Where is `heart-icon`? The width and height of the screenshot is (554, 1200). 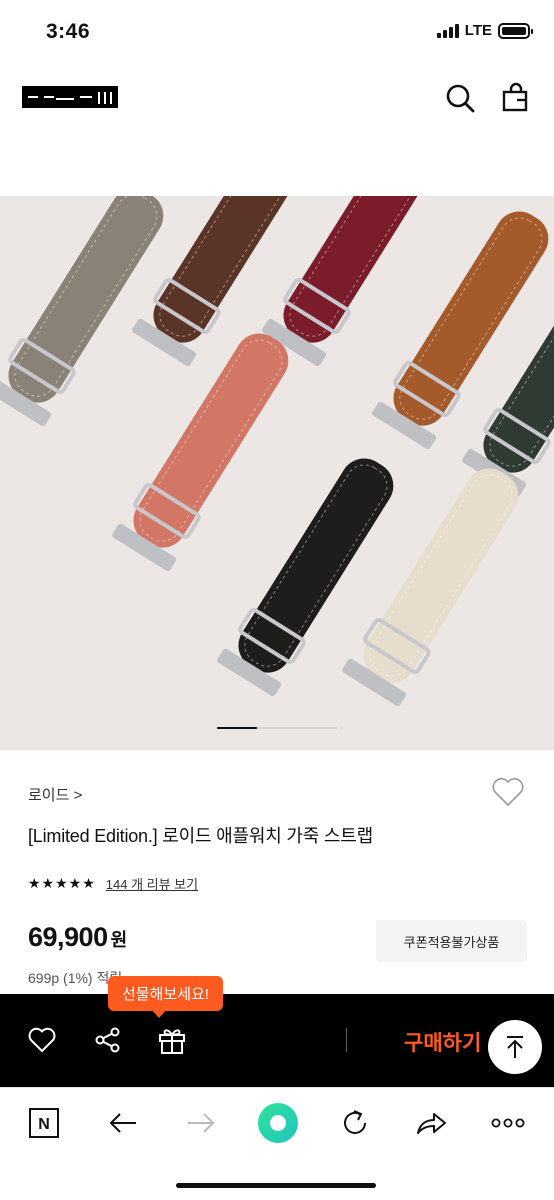
heart-icon is located at coordinates (42, 1040).